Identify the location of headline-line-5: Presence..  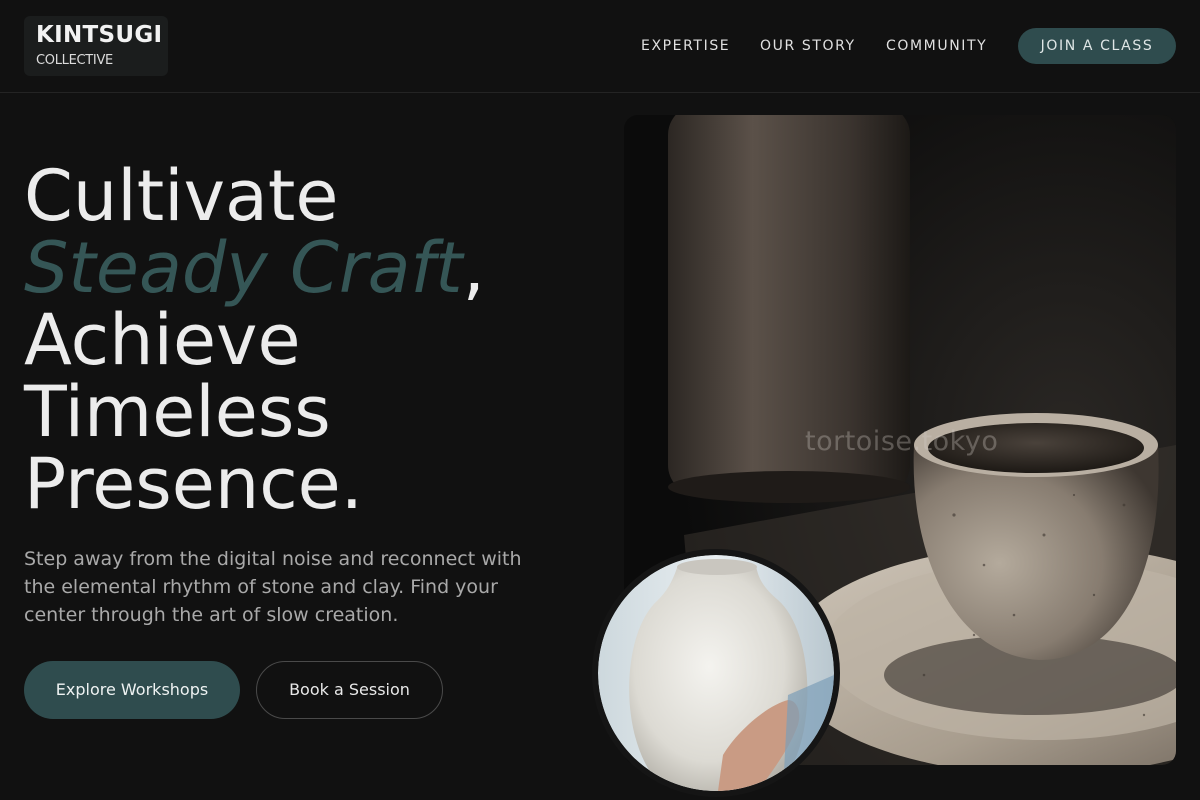
(193, 484).